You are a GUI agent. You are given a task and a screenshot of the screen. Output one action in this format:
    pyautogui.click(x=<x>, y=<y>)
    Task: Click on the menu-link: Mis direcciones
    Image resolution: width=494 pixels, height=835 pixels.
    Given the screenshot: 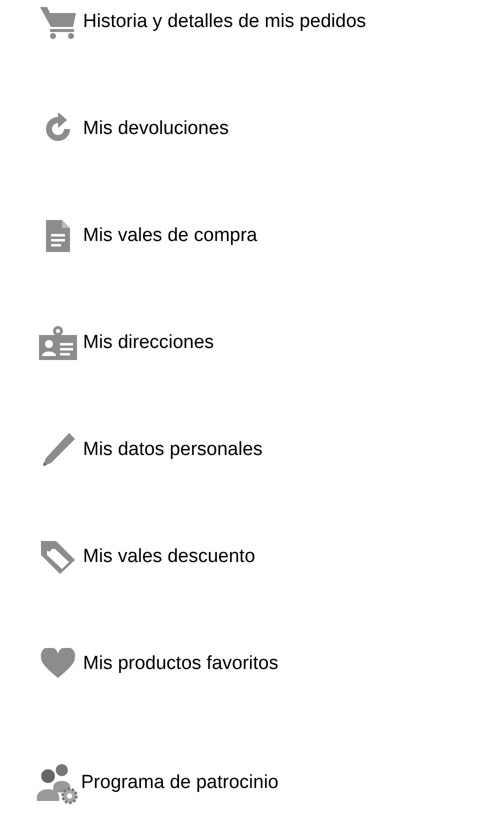 What is the action you would take?
    pyautogui.click(x=265, y=343)
    